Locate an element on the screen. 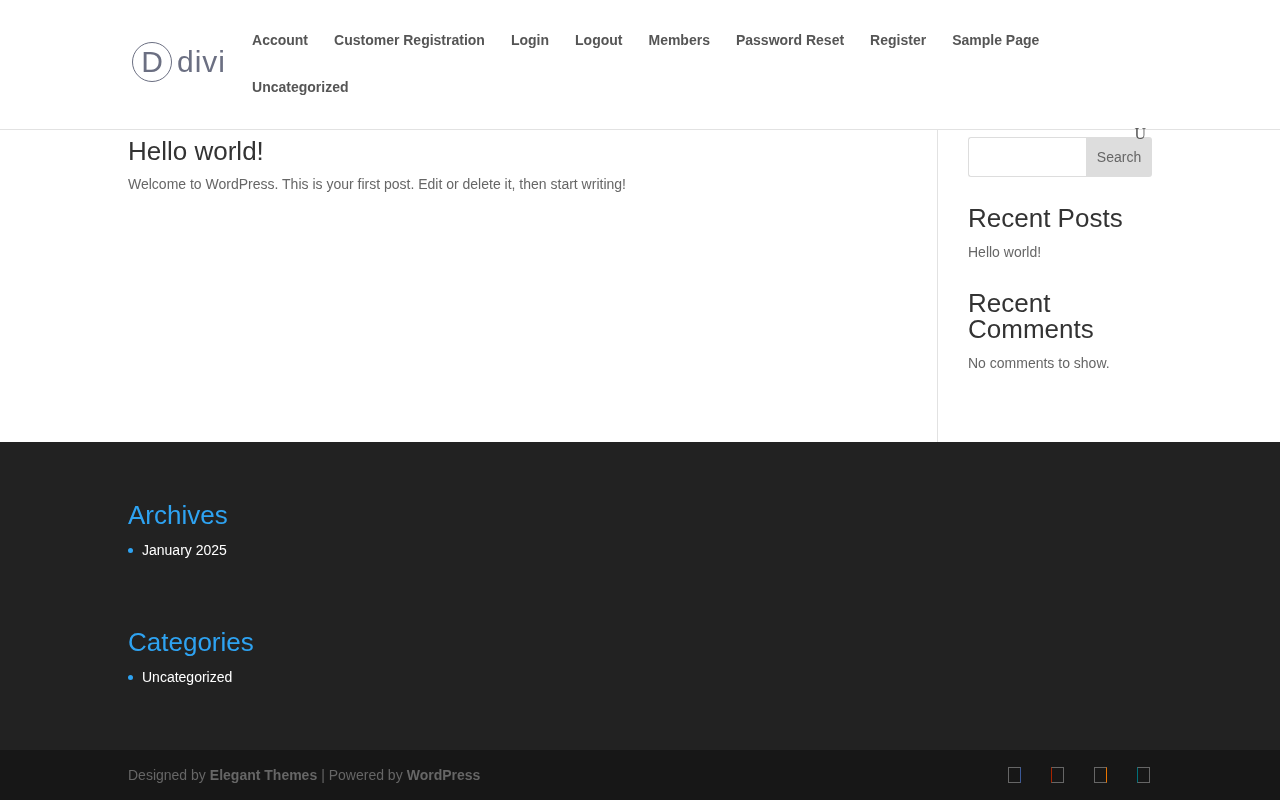  post-title: Hello world! is located at coordinates (532, 151).